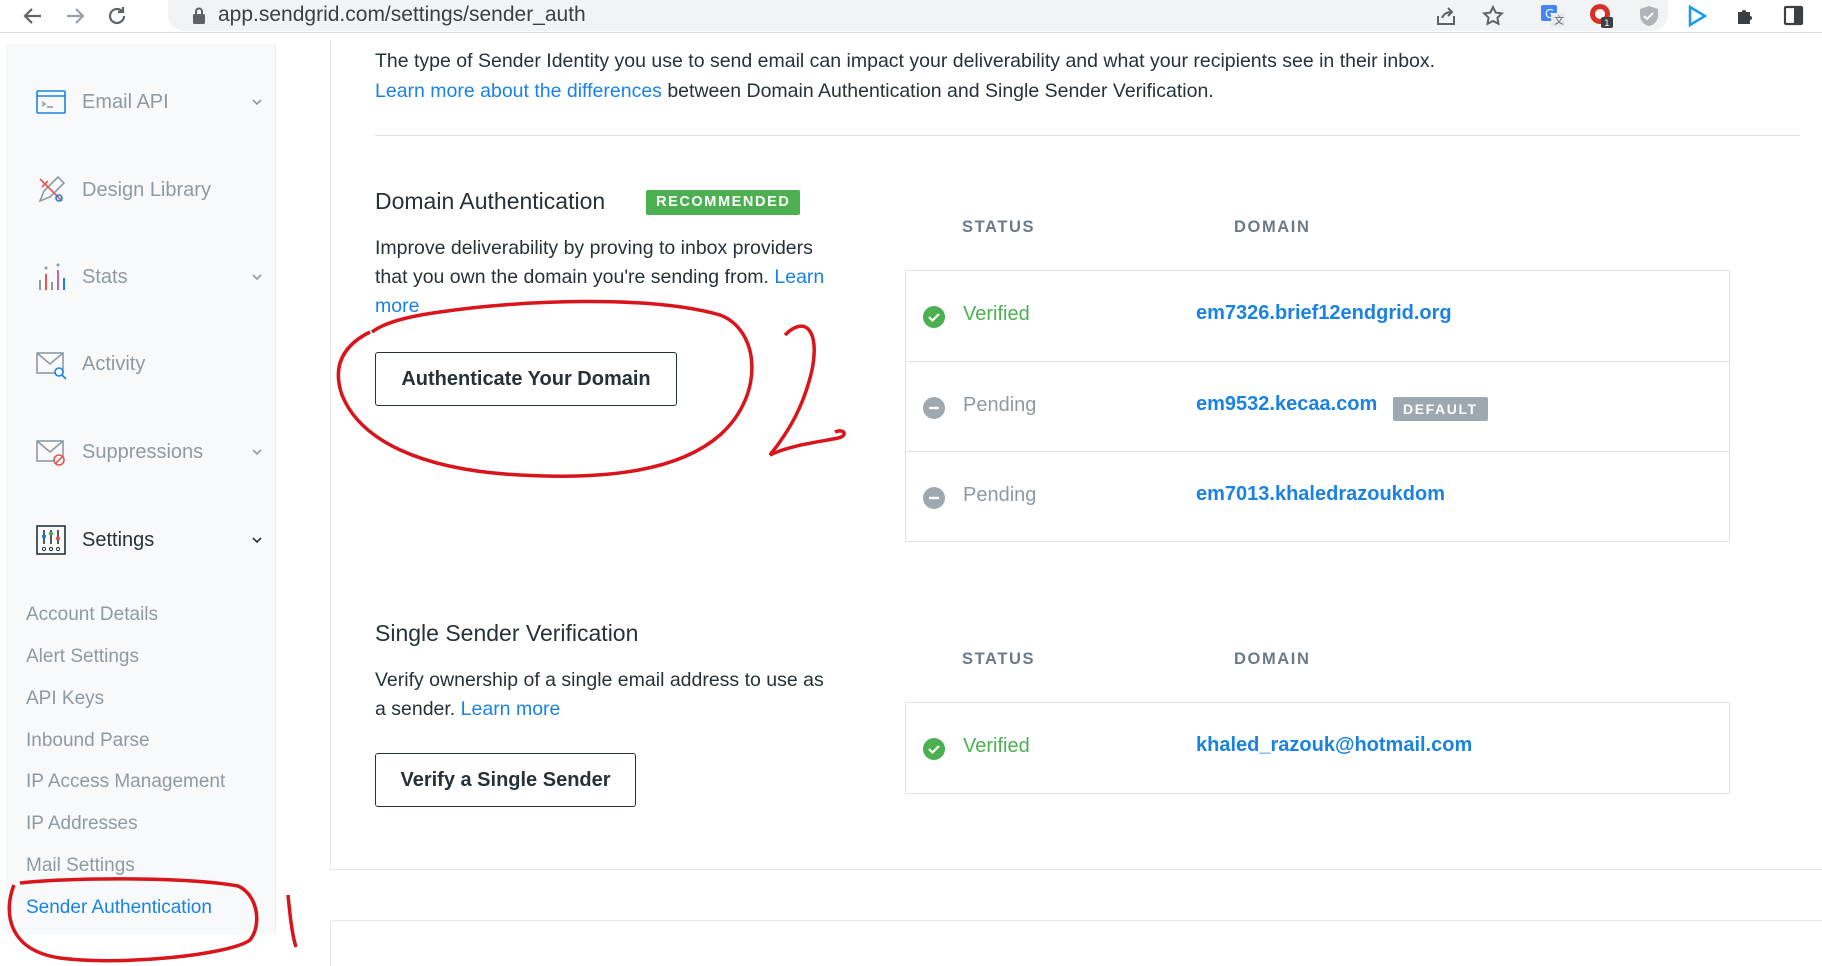 This screenshot has height=966, width=1822. I want to click on recommended-badge: RECOMMENDED, so click(723, 202).